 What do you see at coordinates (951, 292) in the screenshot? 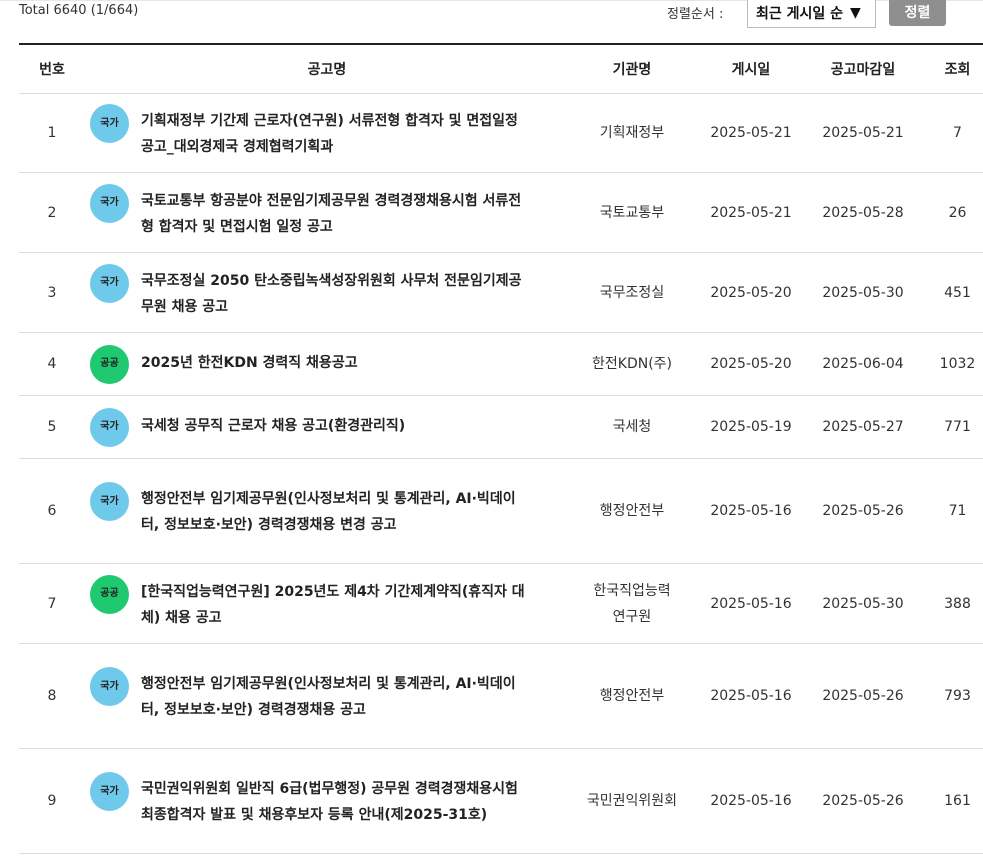
I see `view-count: 451` at bounding box center [951, 292].